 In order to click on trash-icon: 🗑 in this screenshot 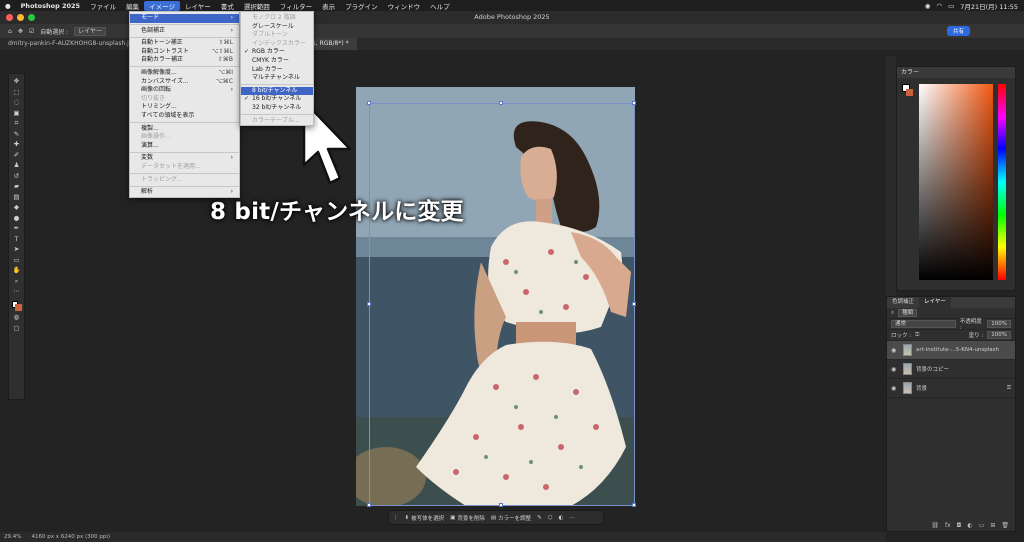, I will do `click(1005, 525)`.